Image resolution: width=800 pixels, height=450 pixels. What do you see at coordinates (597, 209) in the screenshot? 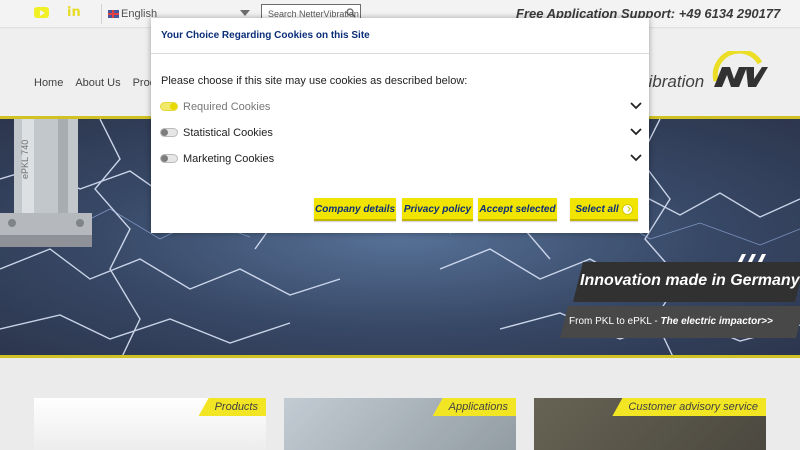
I see `select-all-label: Select all` at bounding box center [597, 209].